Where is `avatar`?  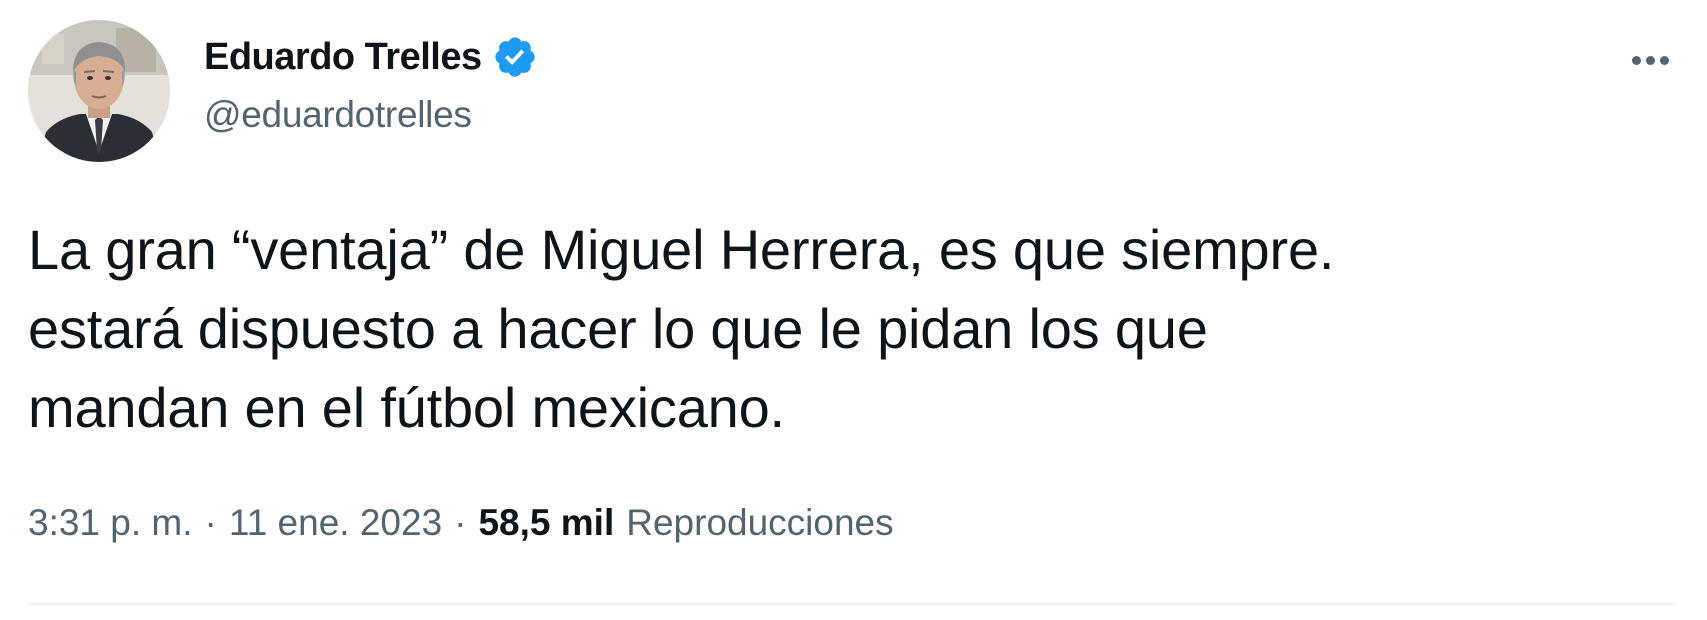
avatar is located at coordinates (99, 91).